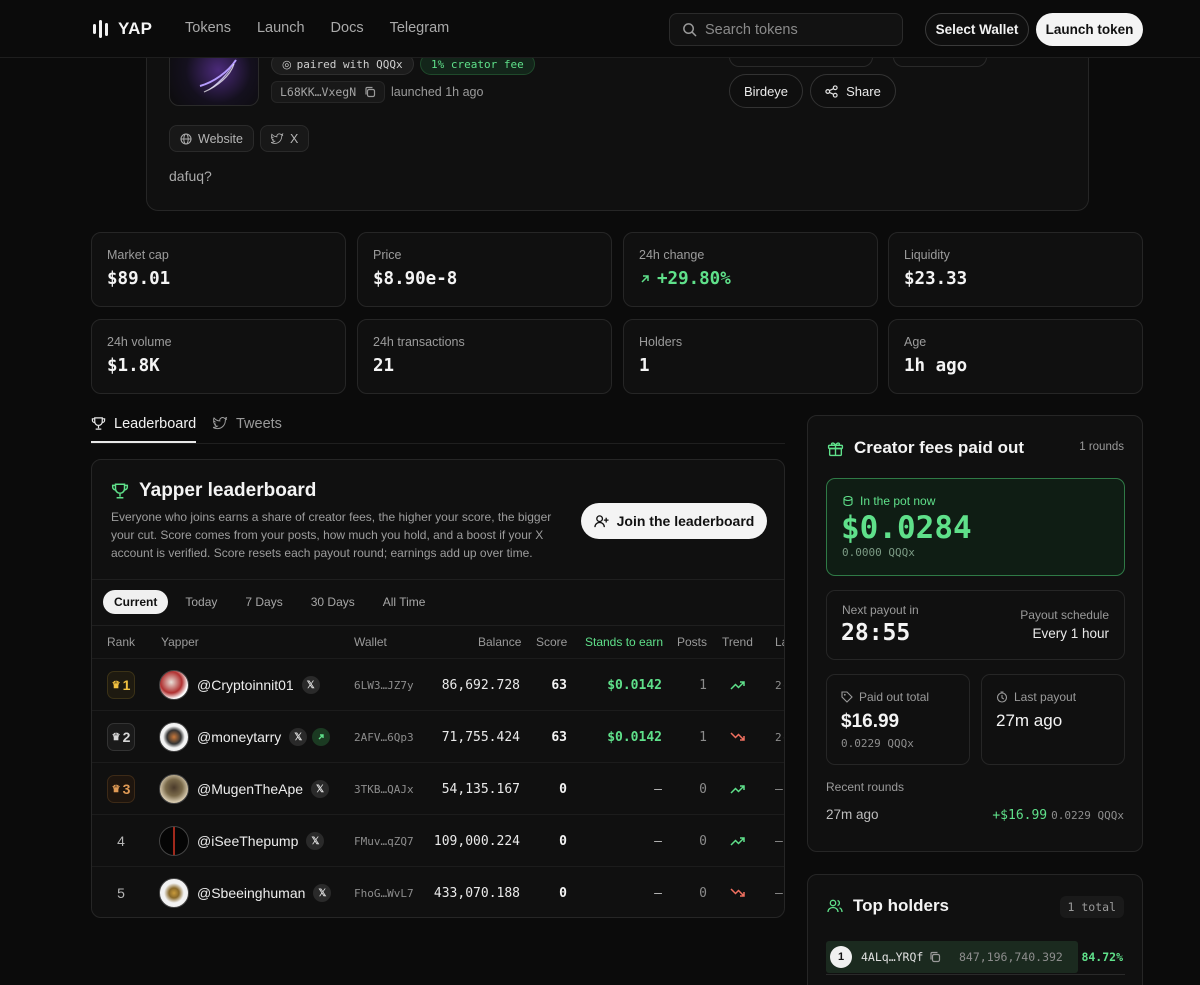  I want to click on col-rank: Rank, so click(121, 642).